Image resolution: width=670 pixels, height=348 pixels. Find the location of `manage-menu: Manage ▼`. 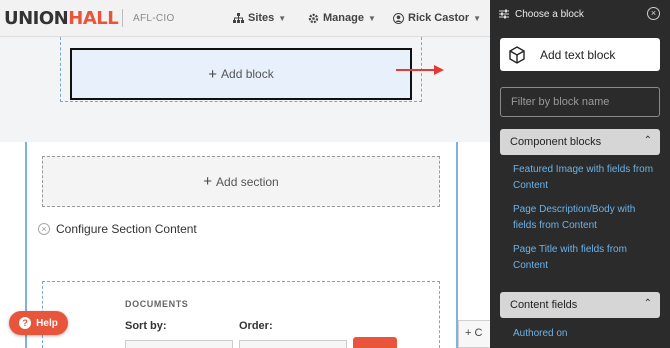

manage-menu: Manage ▼ is located at coordinates (342, 18).